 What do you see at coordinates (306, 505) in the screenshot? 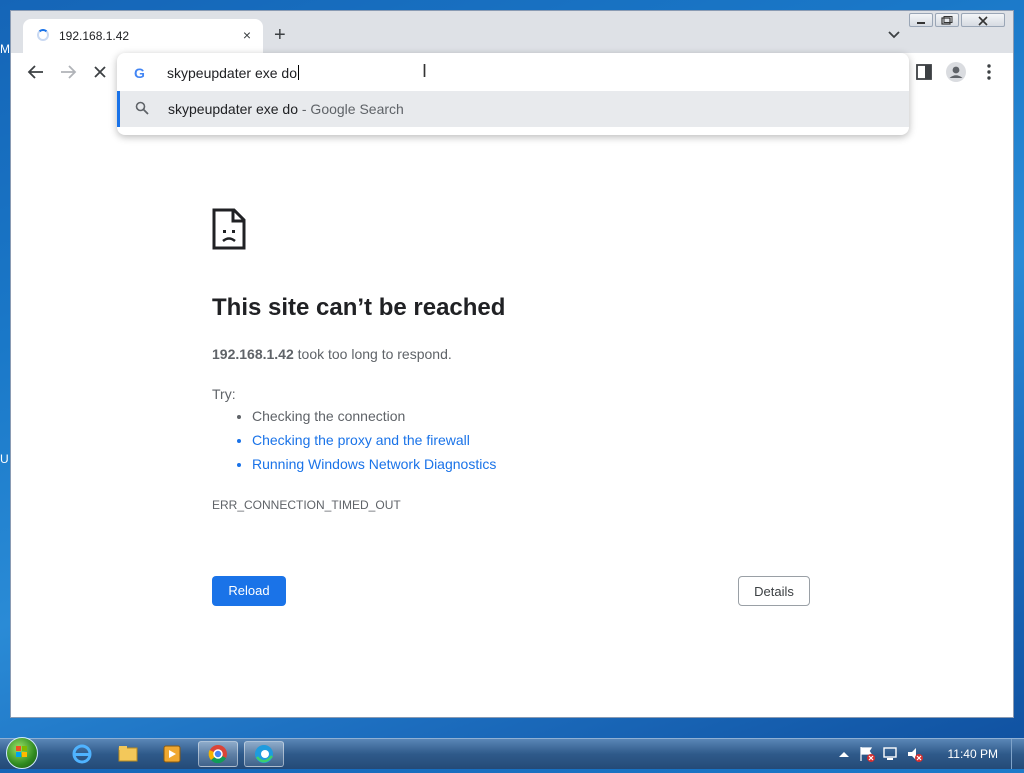
I see `error-code: ERR_CONNECTION_TIMED_OUT` at bounding box center [306, 505].